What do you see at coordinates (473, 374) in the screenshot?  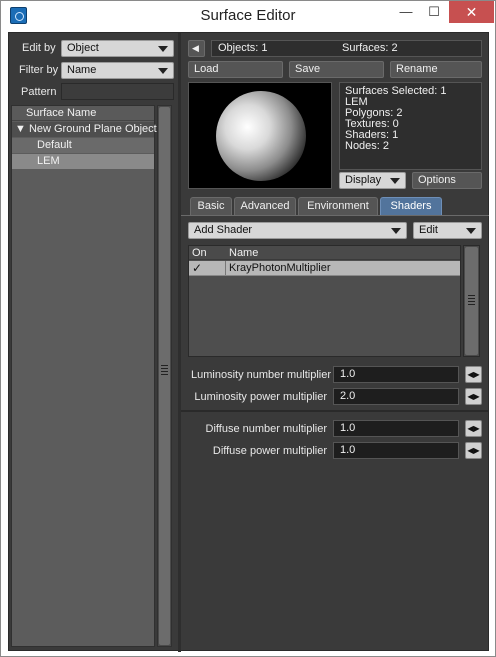 I see `luminosity-number-stepper: ◀▶` at bounding box center [473, 374].